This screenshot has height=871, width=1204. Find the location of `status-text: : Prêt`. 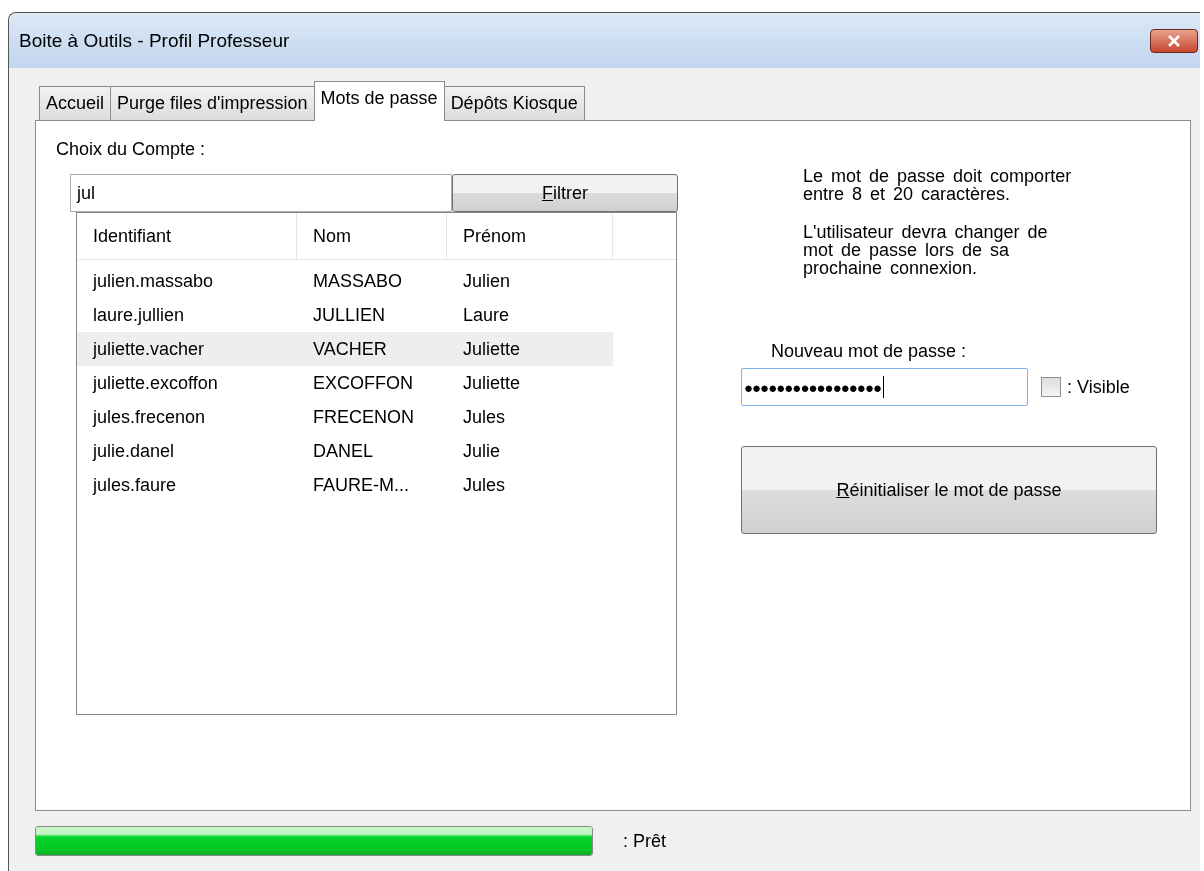

status-text: : Prêt is located at coordinates (644, 841).